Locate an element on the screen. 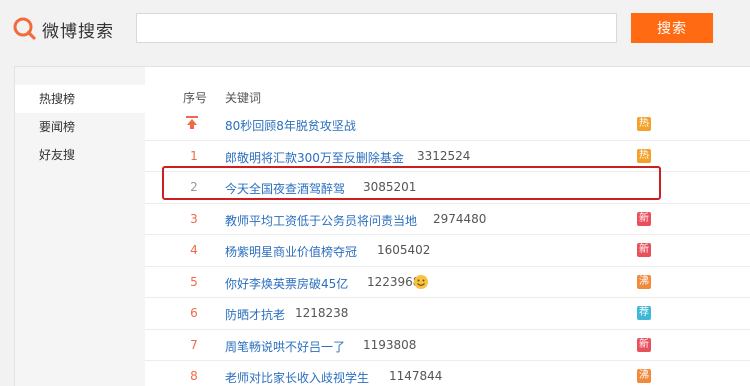  sidebar-item-hot-search: 热搜榜 is located at coordinates (80, 99).